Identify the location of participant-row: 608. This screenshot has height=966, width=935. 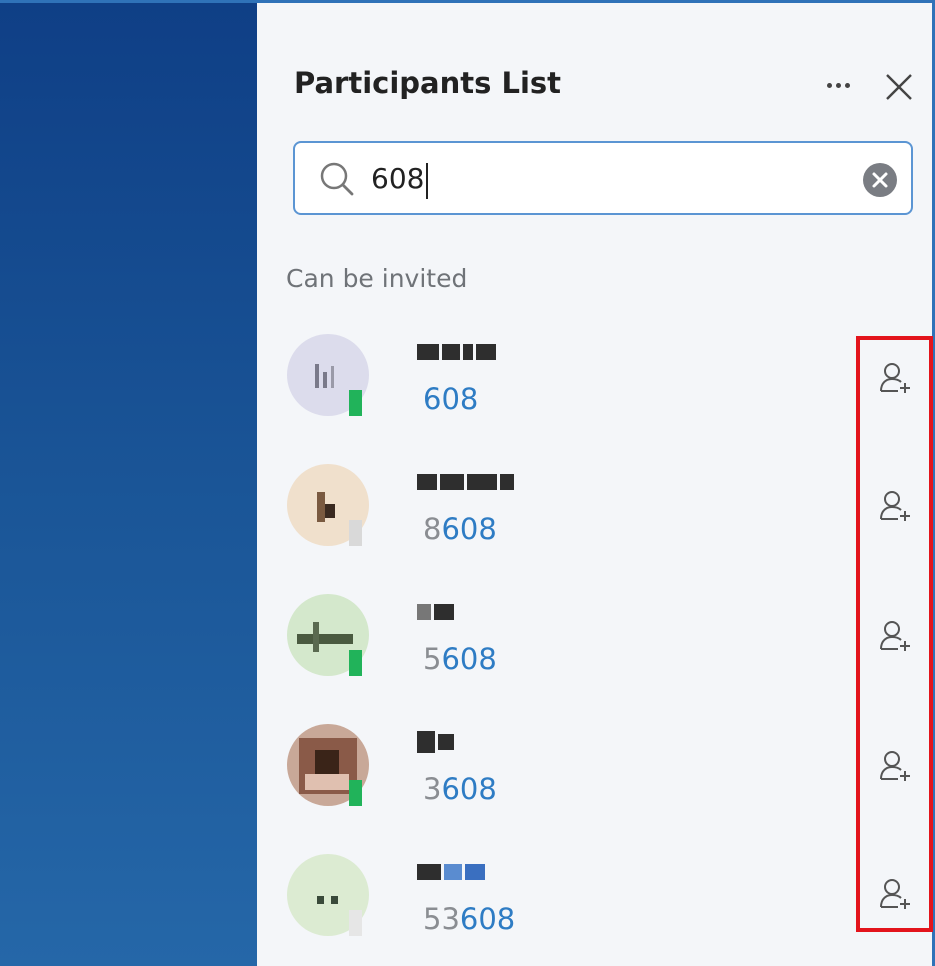
(557, 385).